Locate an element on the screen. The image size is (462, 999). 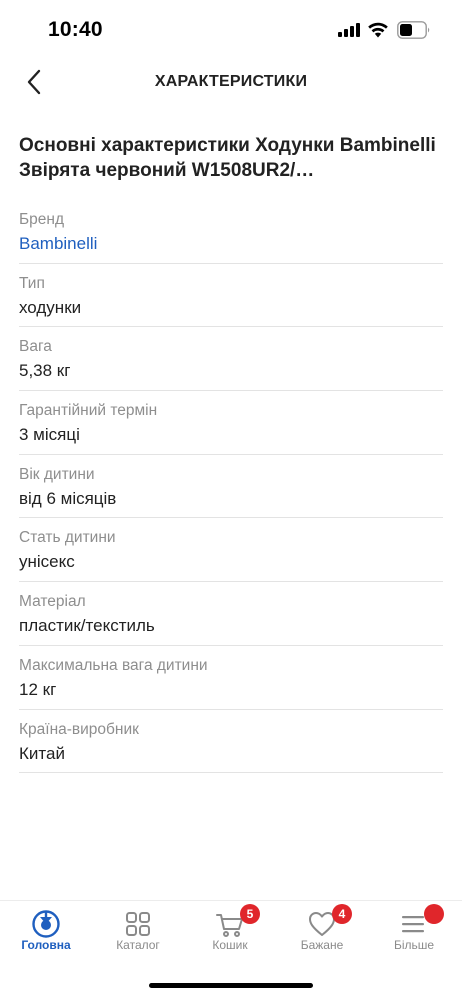
signal-icon is located at coordinates (349, 30).